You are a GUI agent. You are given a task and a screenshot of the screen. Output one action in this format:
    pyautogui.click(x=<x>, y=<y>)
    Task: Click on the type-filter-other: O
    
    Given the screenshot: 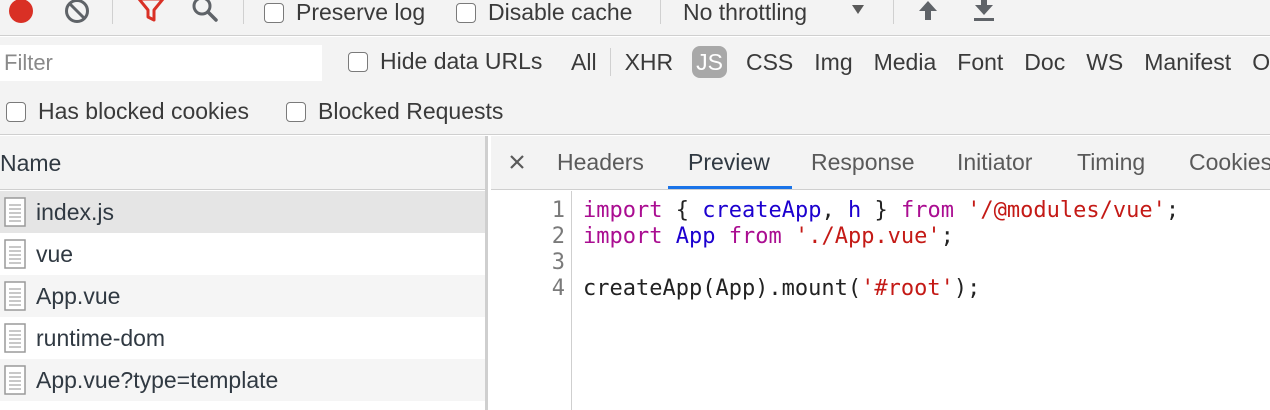 What is the action you would take?
    pyautogui.click(x=1261, y=62)
    